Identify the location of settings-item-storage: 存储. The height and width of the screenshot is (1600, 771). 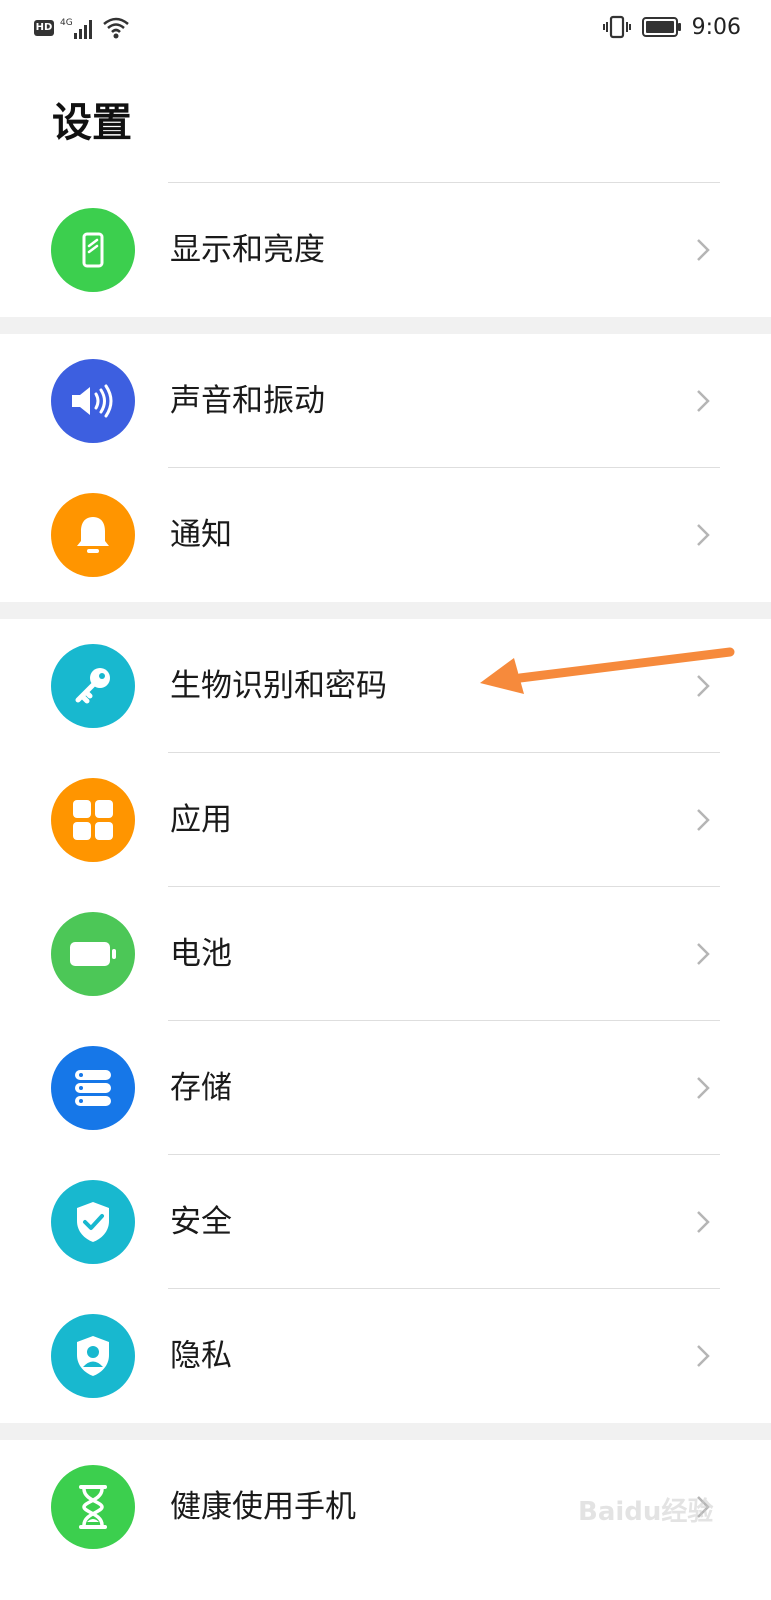
(385, 1088).